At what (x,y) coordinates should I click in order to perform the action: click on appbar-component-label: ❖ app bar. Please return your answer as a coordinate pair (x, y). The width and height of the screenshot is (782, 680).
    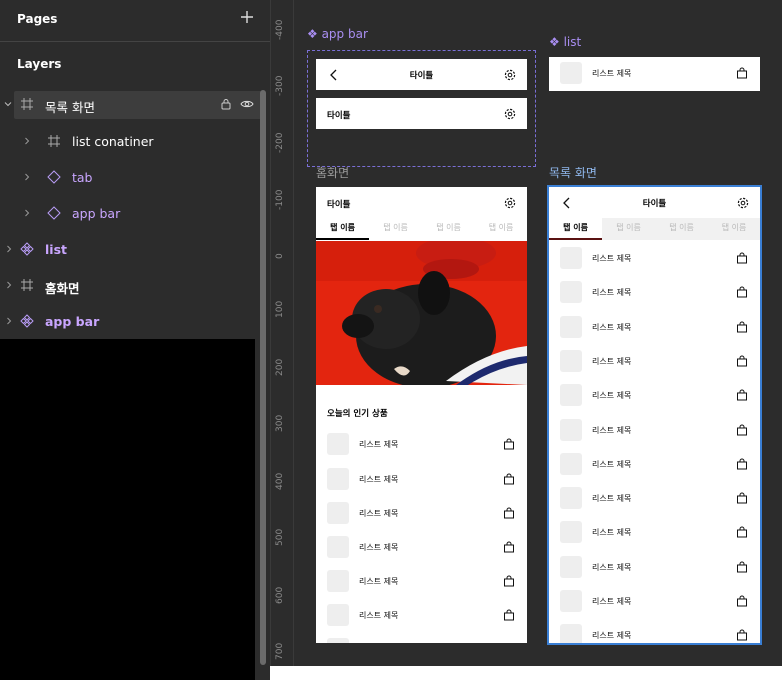
    Looking at the image, I should click on (337, 34).